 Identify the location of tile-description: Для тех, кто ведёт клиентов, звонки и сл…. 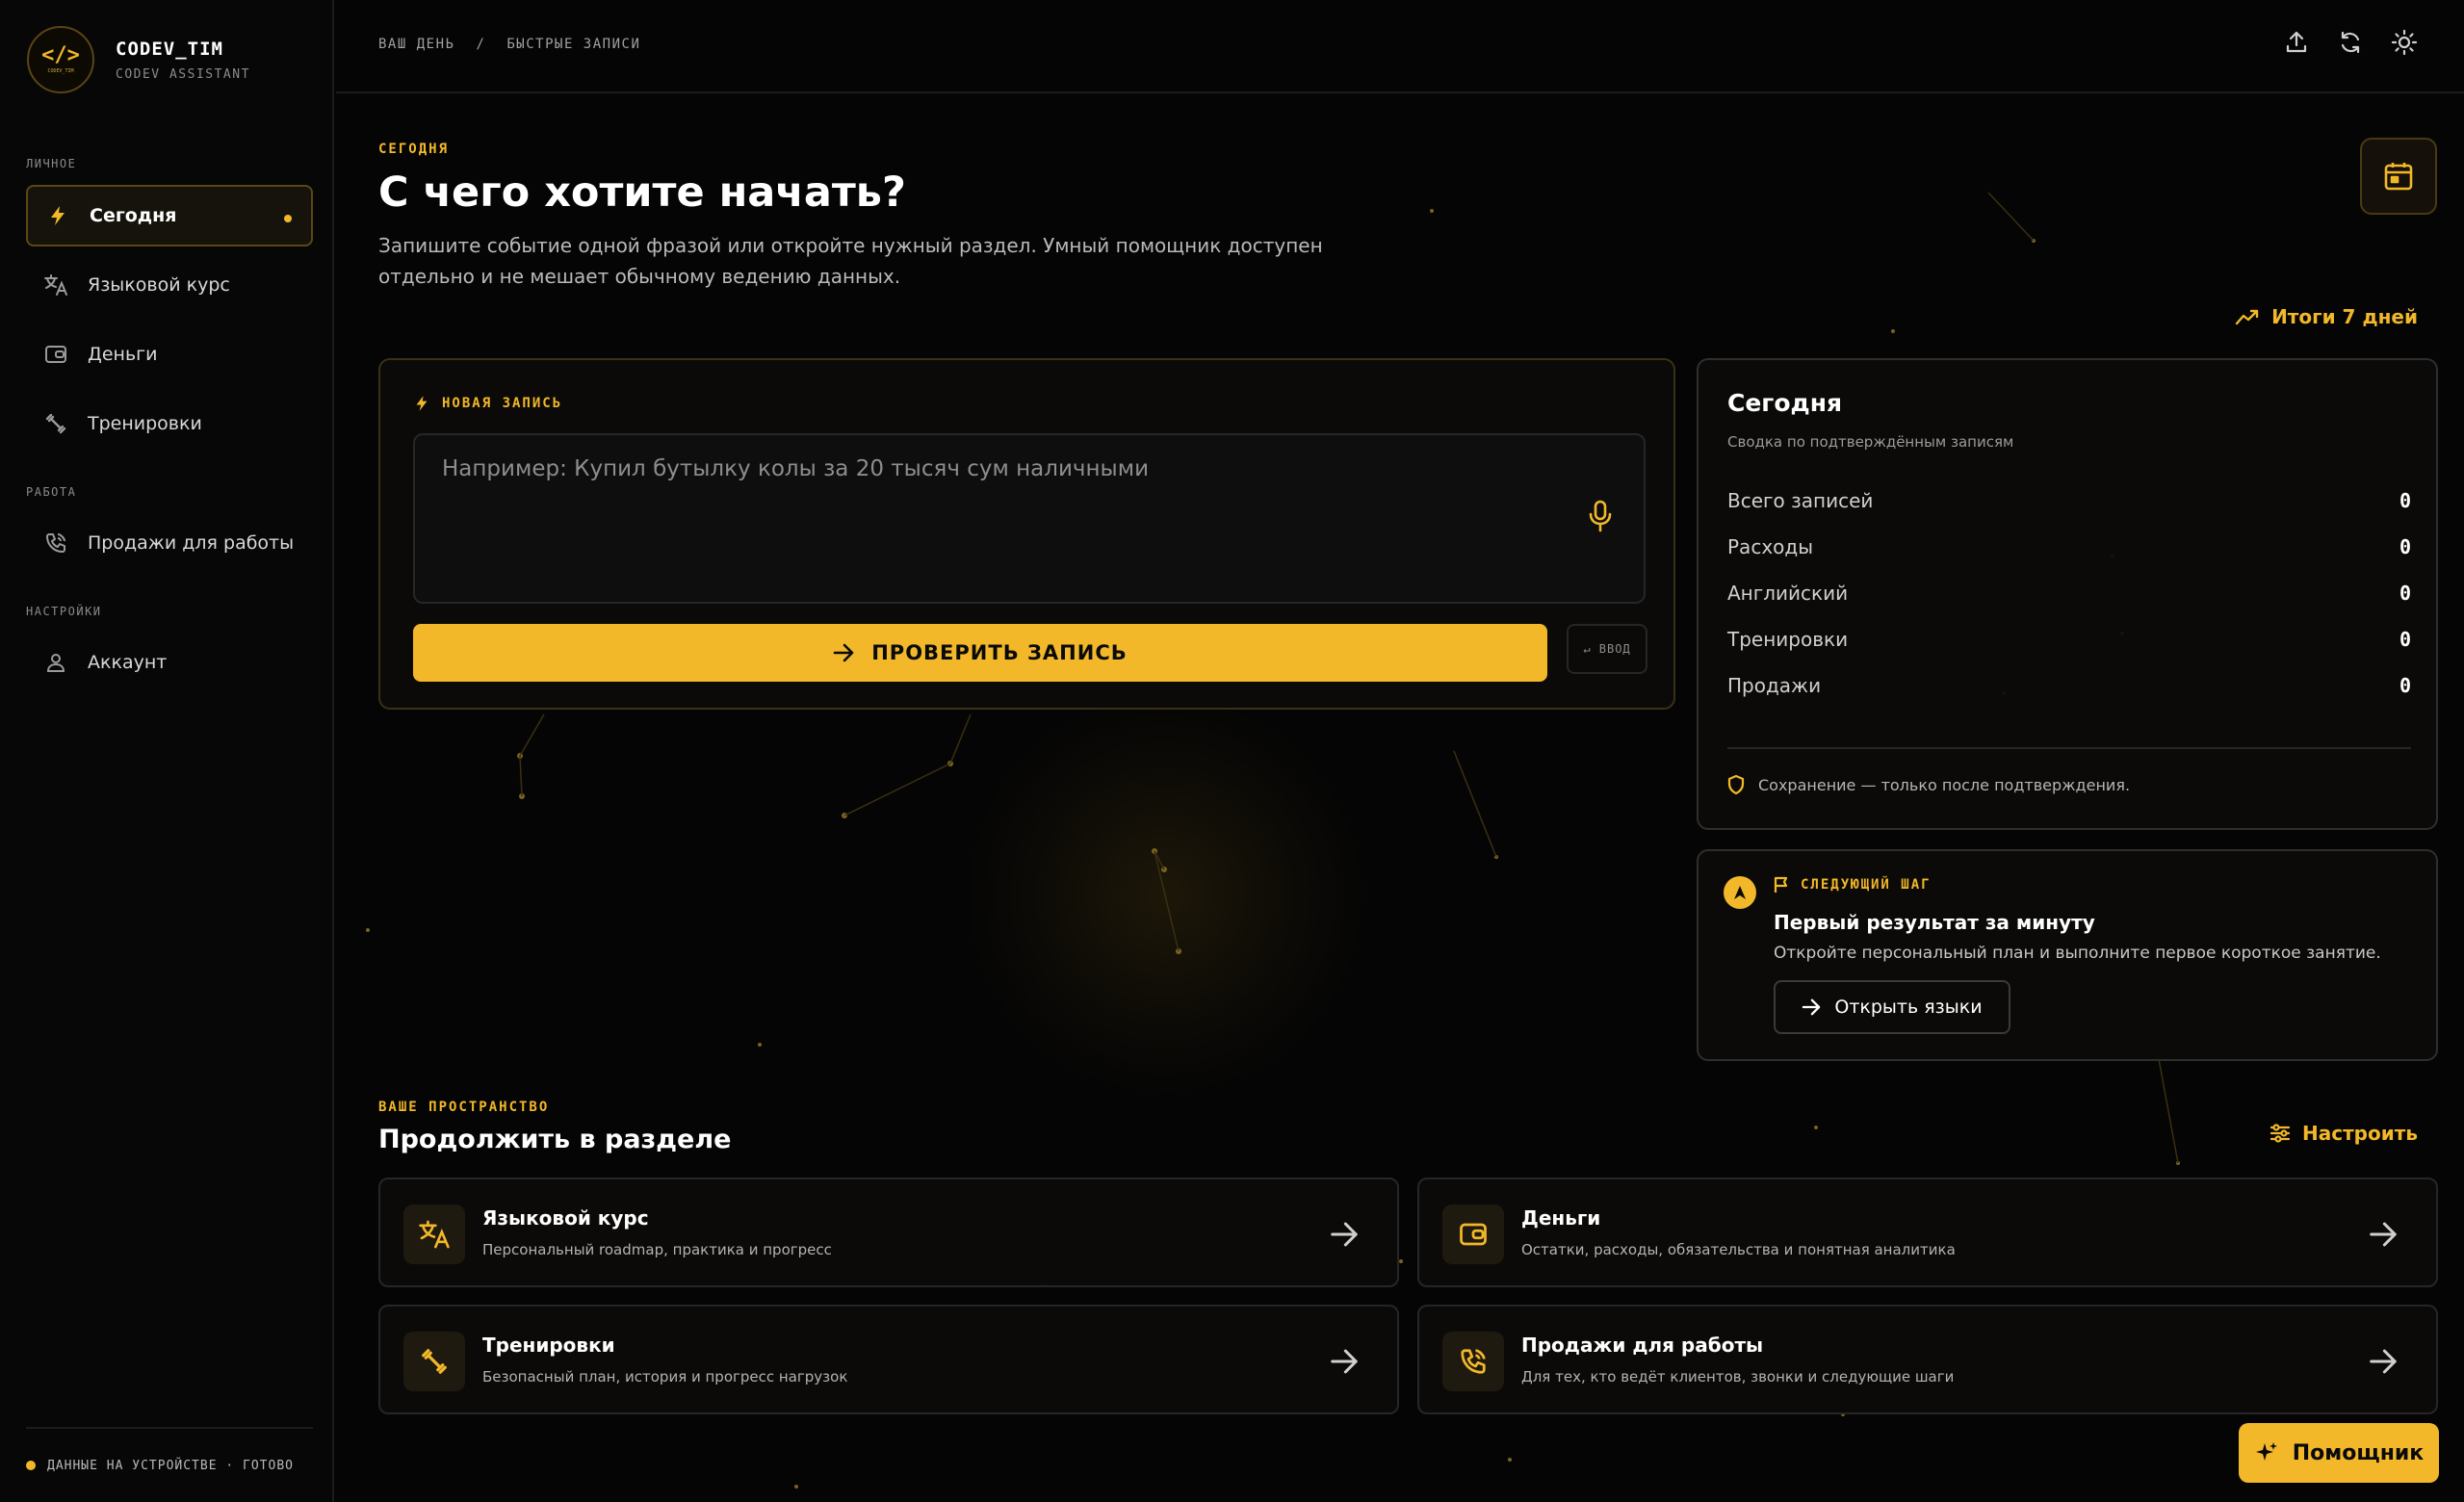
(1738, 1376).